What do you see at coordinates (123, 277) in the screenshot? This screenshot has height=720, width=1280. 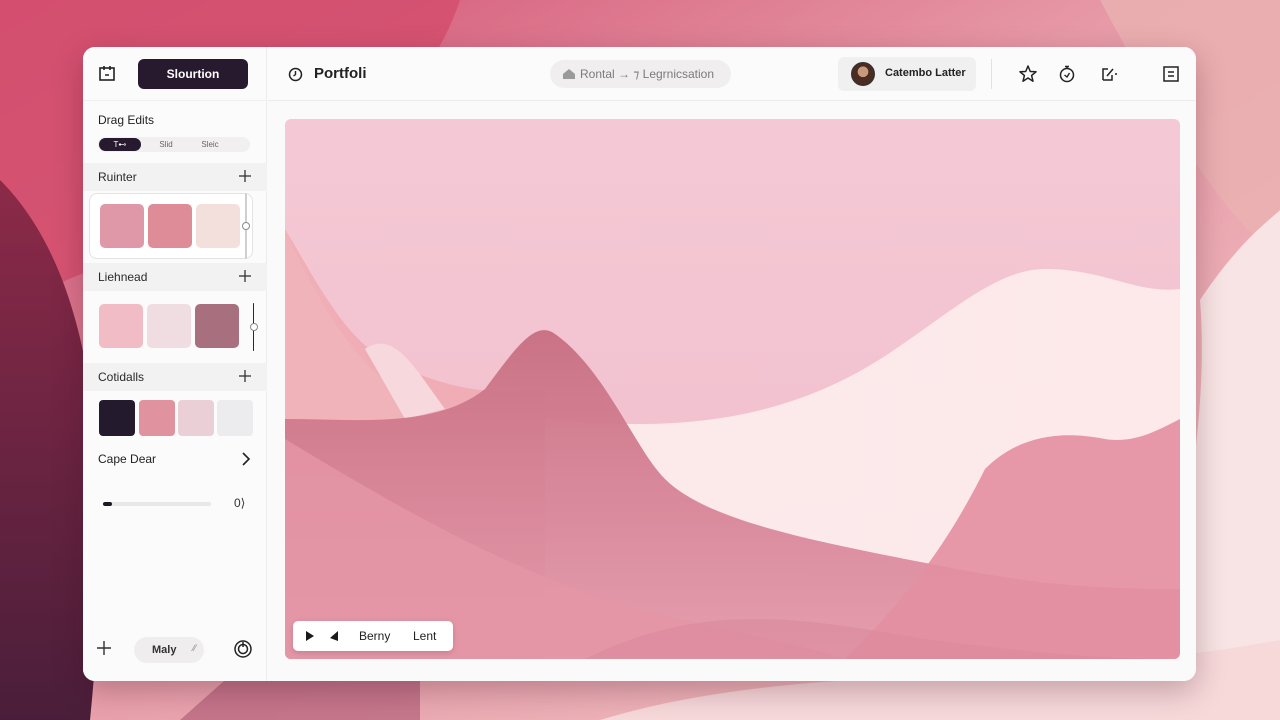 I see `section-title: Liehnead` at bounding box center [123, 277].